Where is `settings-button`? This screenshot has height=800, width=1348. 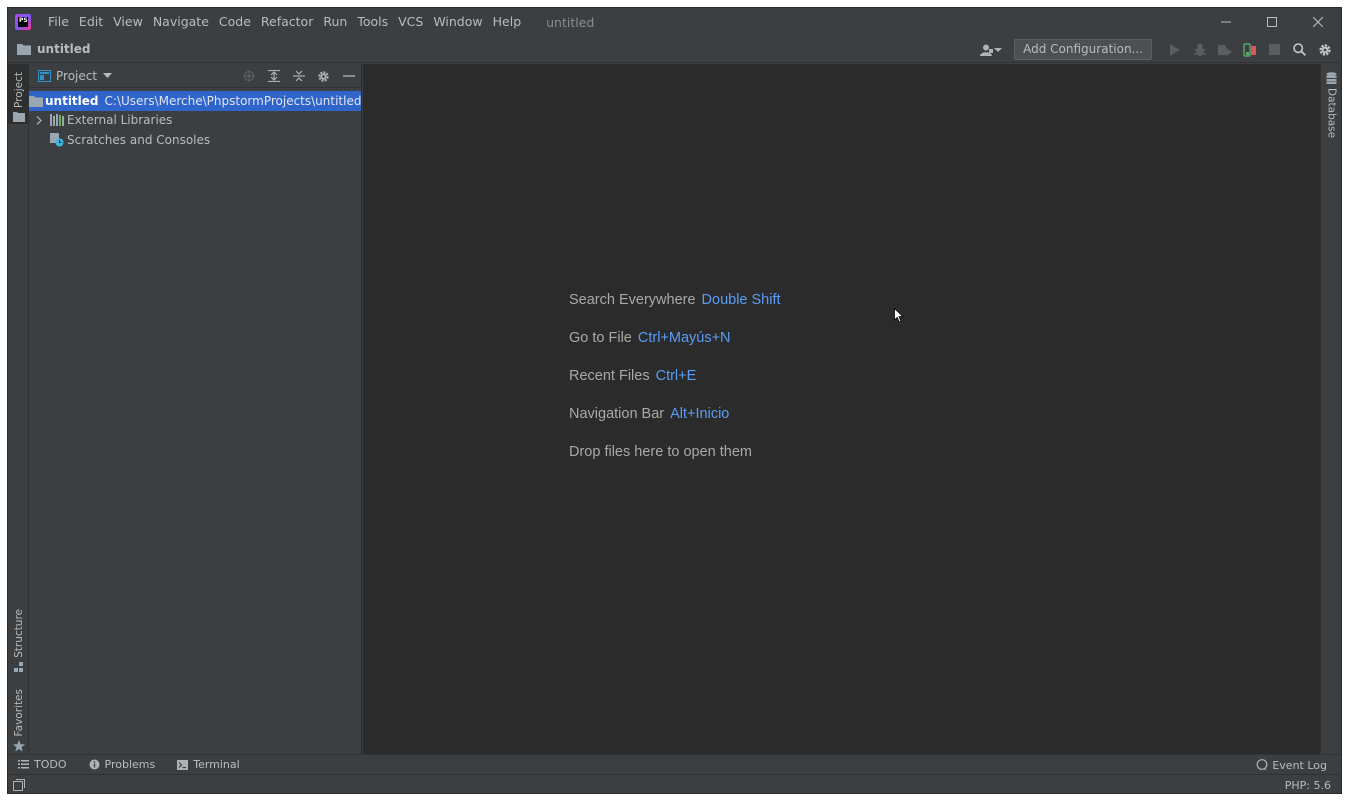 settings-button is located at coordinates (1324, 49).